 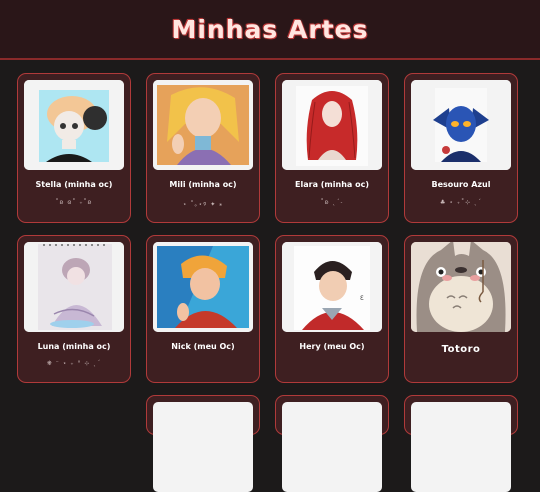 What do you see at coordinates (203, 287) in the screenshot?
I see `art-image-nick` at bounding box center [203, 287].